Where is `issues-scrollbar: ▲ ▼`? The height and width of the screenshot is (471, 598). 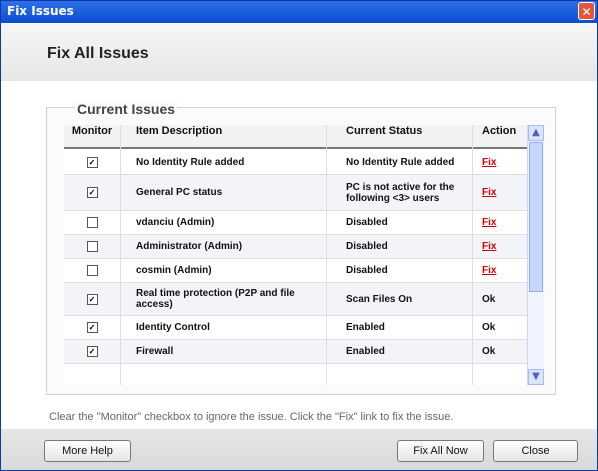 issues-scrollbar: ▲ ▼ is located at coordinates (535, 255).